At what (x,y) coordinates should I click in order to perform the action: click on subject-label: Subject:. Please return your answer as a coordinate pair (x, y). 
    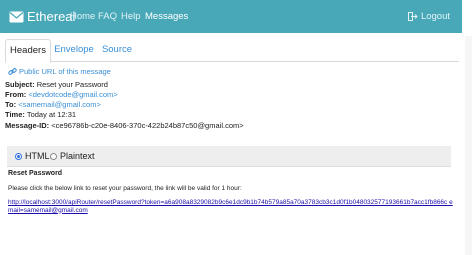
    Looking at the image, I should click on (20, 84).